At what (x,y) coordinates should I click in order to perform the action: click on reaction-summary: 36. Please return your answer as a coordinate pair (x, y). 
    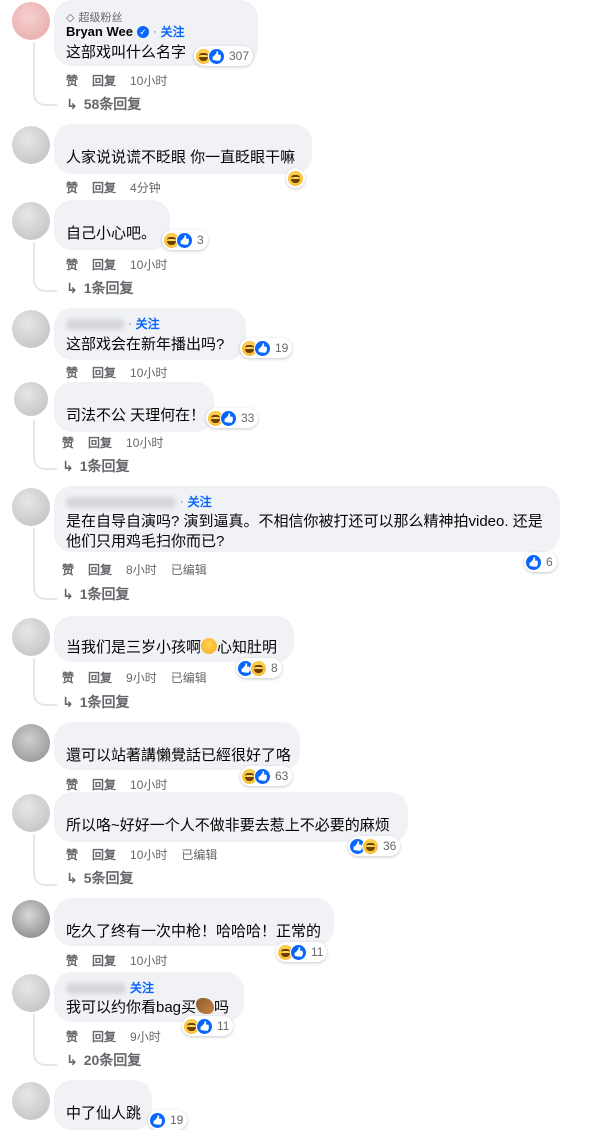
    Looking at the image, I should click on (374, 846).